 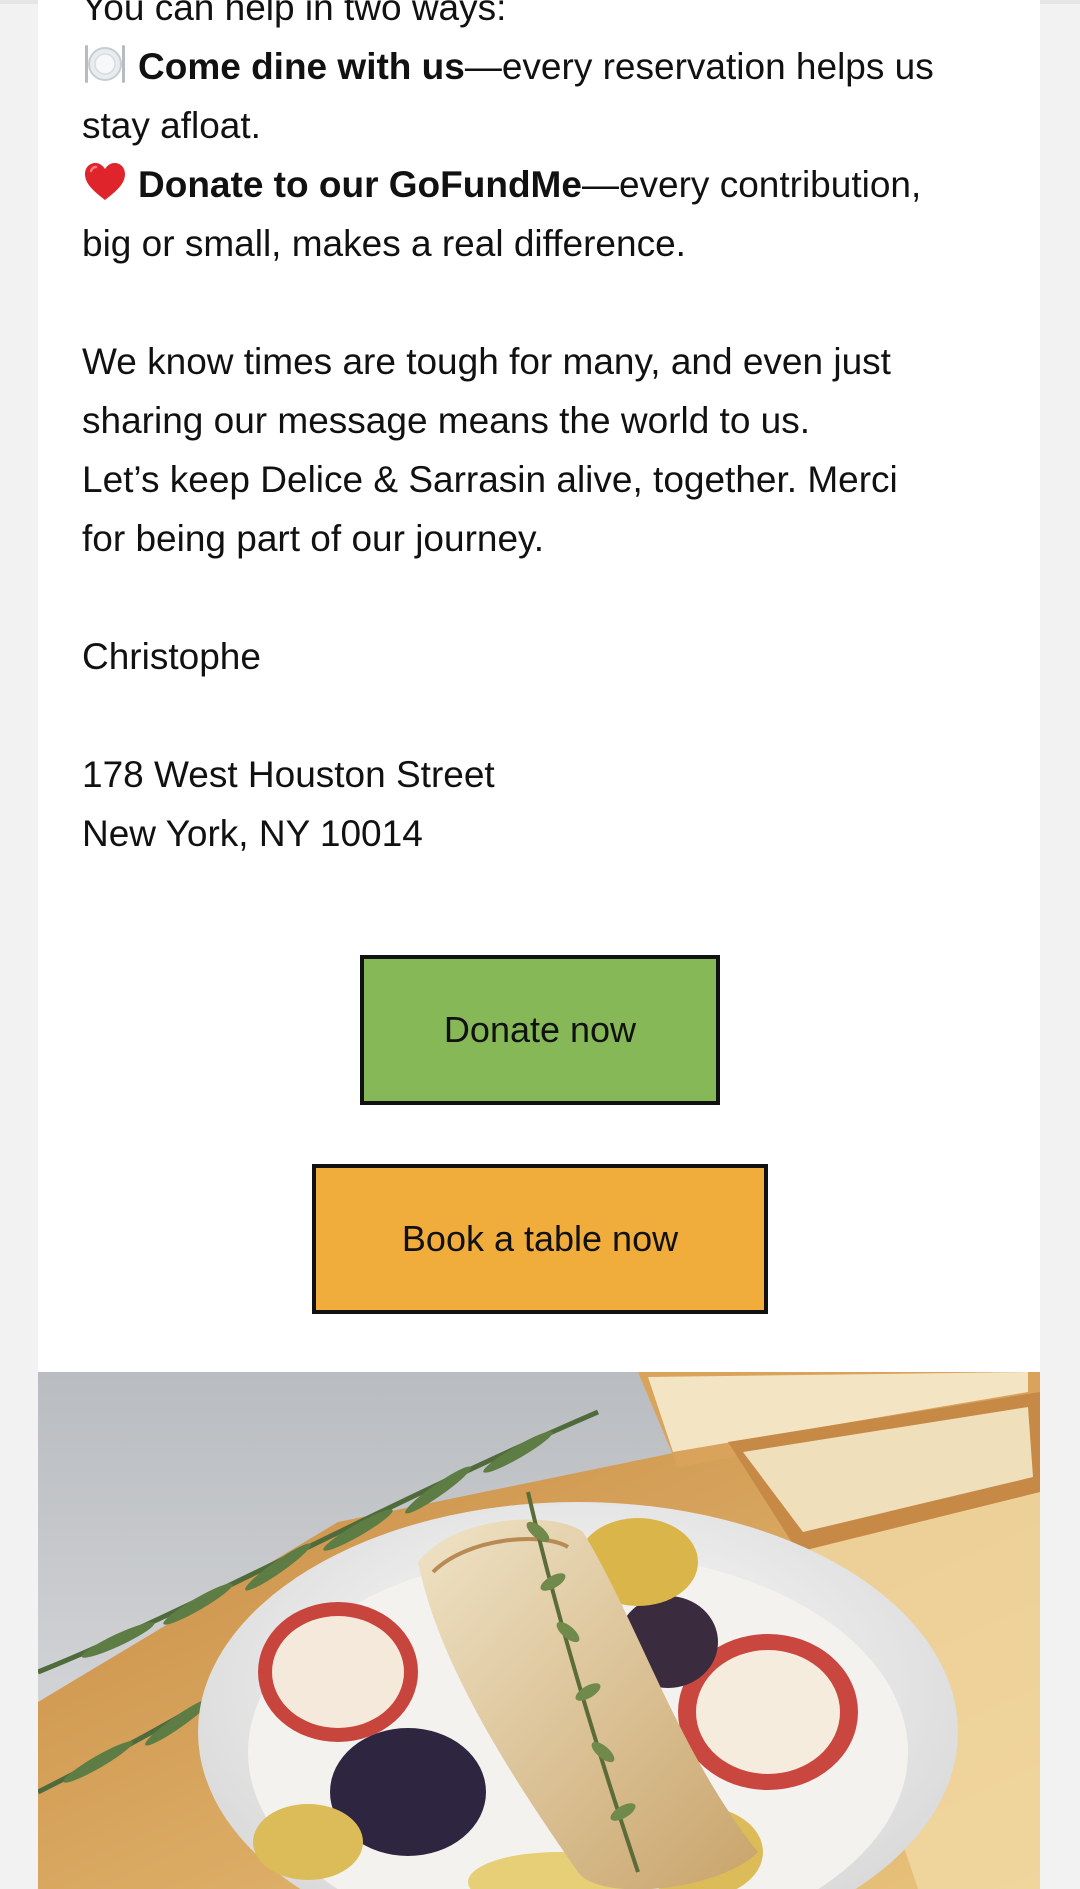 What do you see at coordinates (540, 1239) in the screenshot?
I see `book-table-button: Book a table now` at bounding box center [540, 1239].